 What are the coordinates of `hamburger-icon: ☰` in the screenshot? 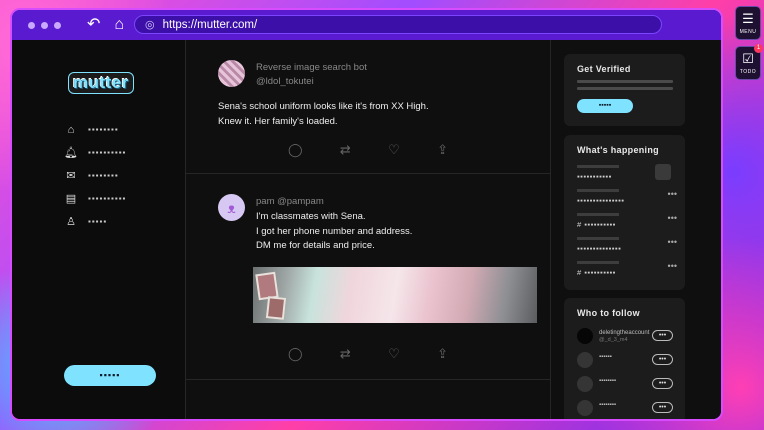 It's located at (748, 18).